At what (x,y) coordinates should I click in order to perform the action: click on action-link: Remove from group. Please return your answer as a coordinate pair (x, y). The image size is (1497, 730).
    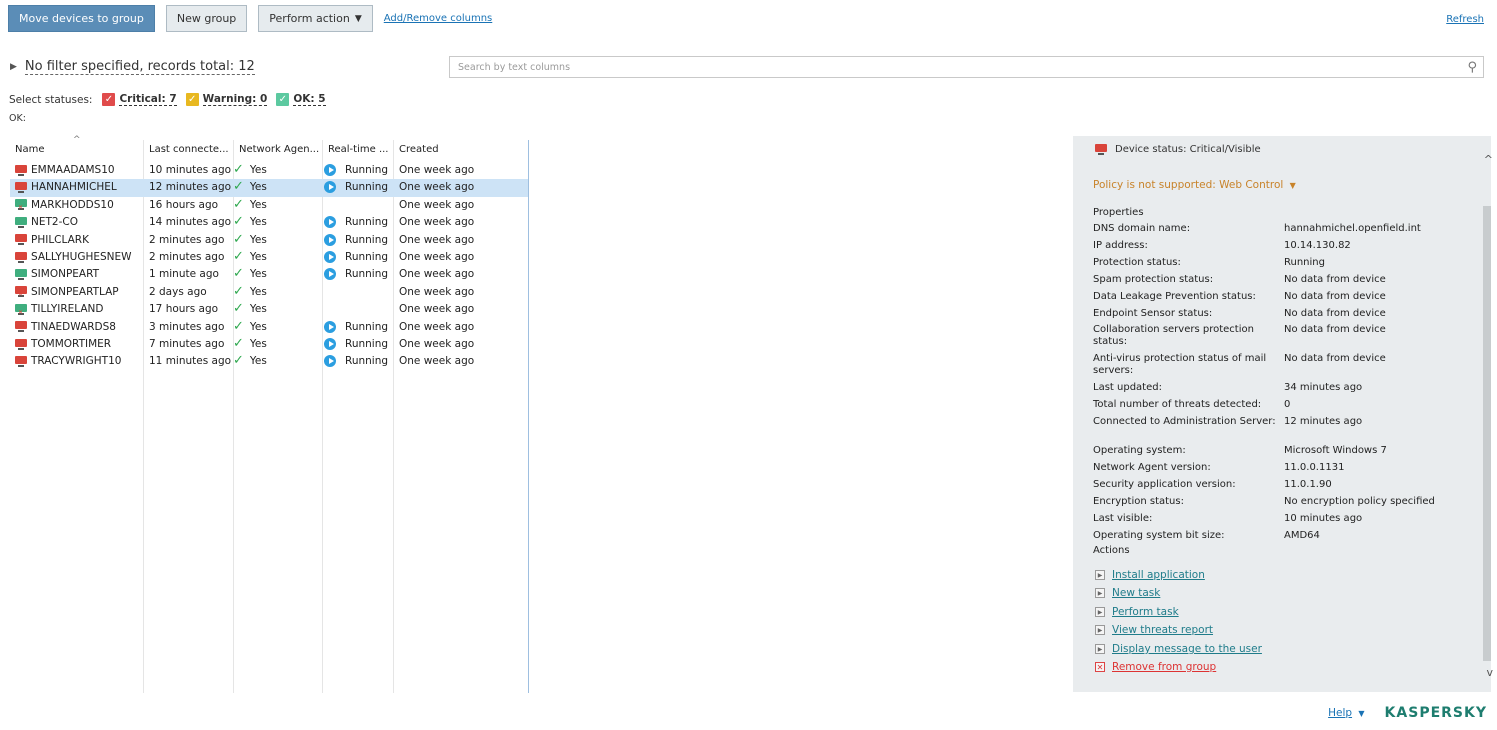
    Looking at the image, I should click on (1164, 667).